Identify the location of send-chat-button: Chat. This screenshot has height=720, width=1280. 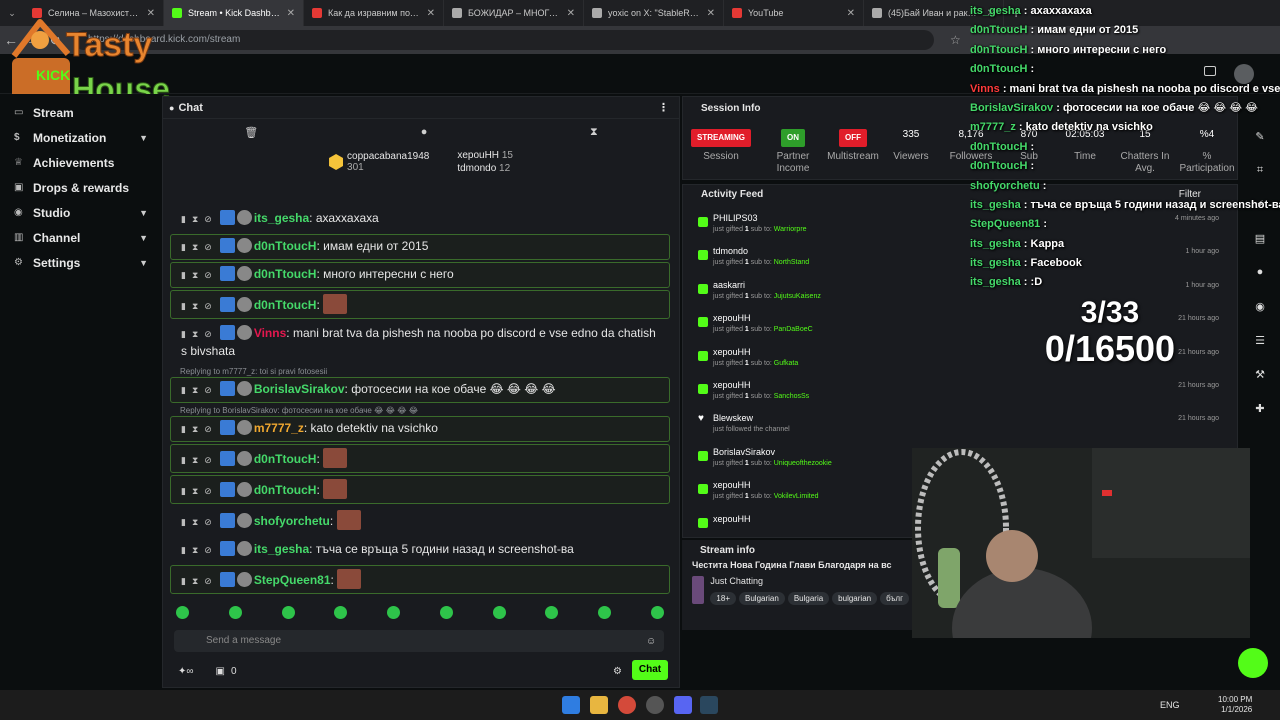
(650, 670).